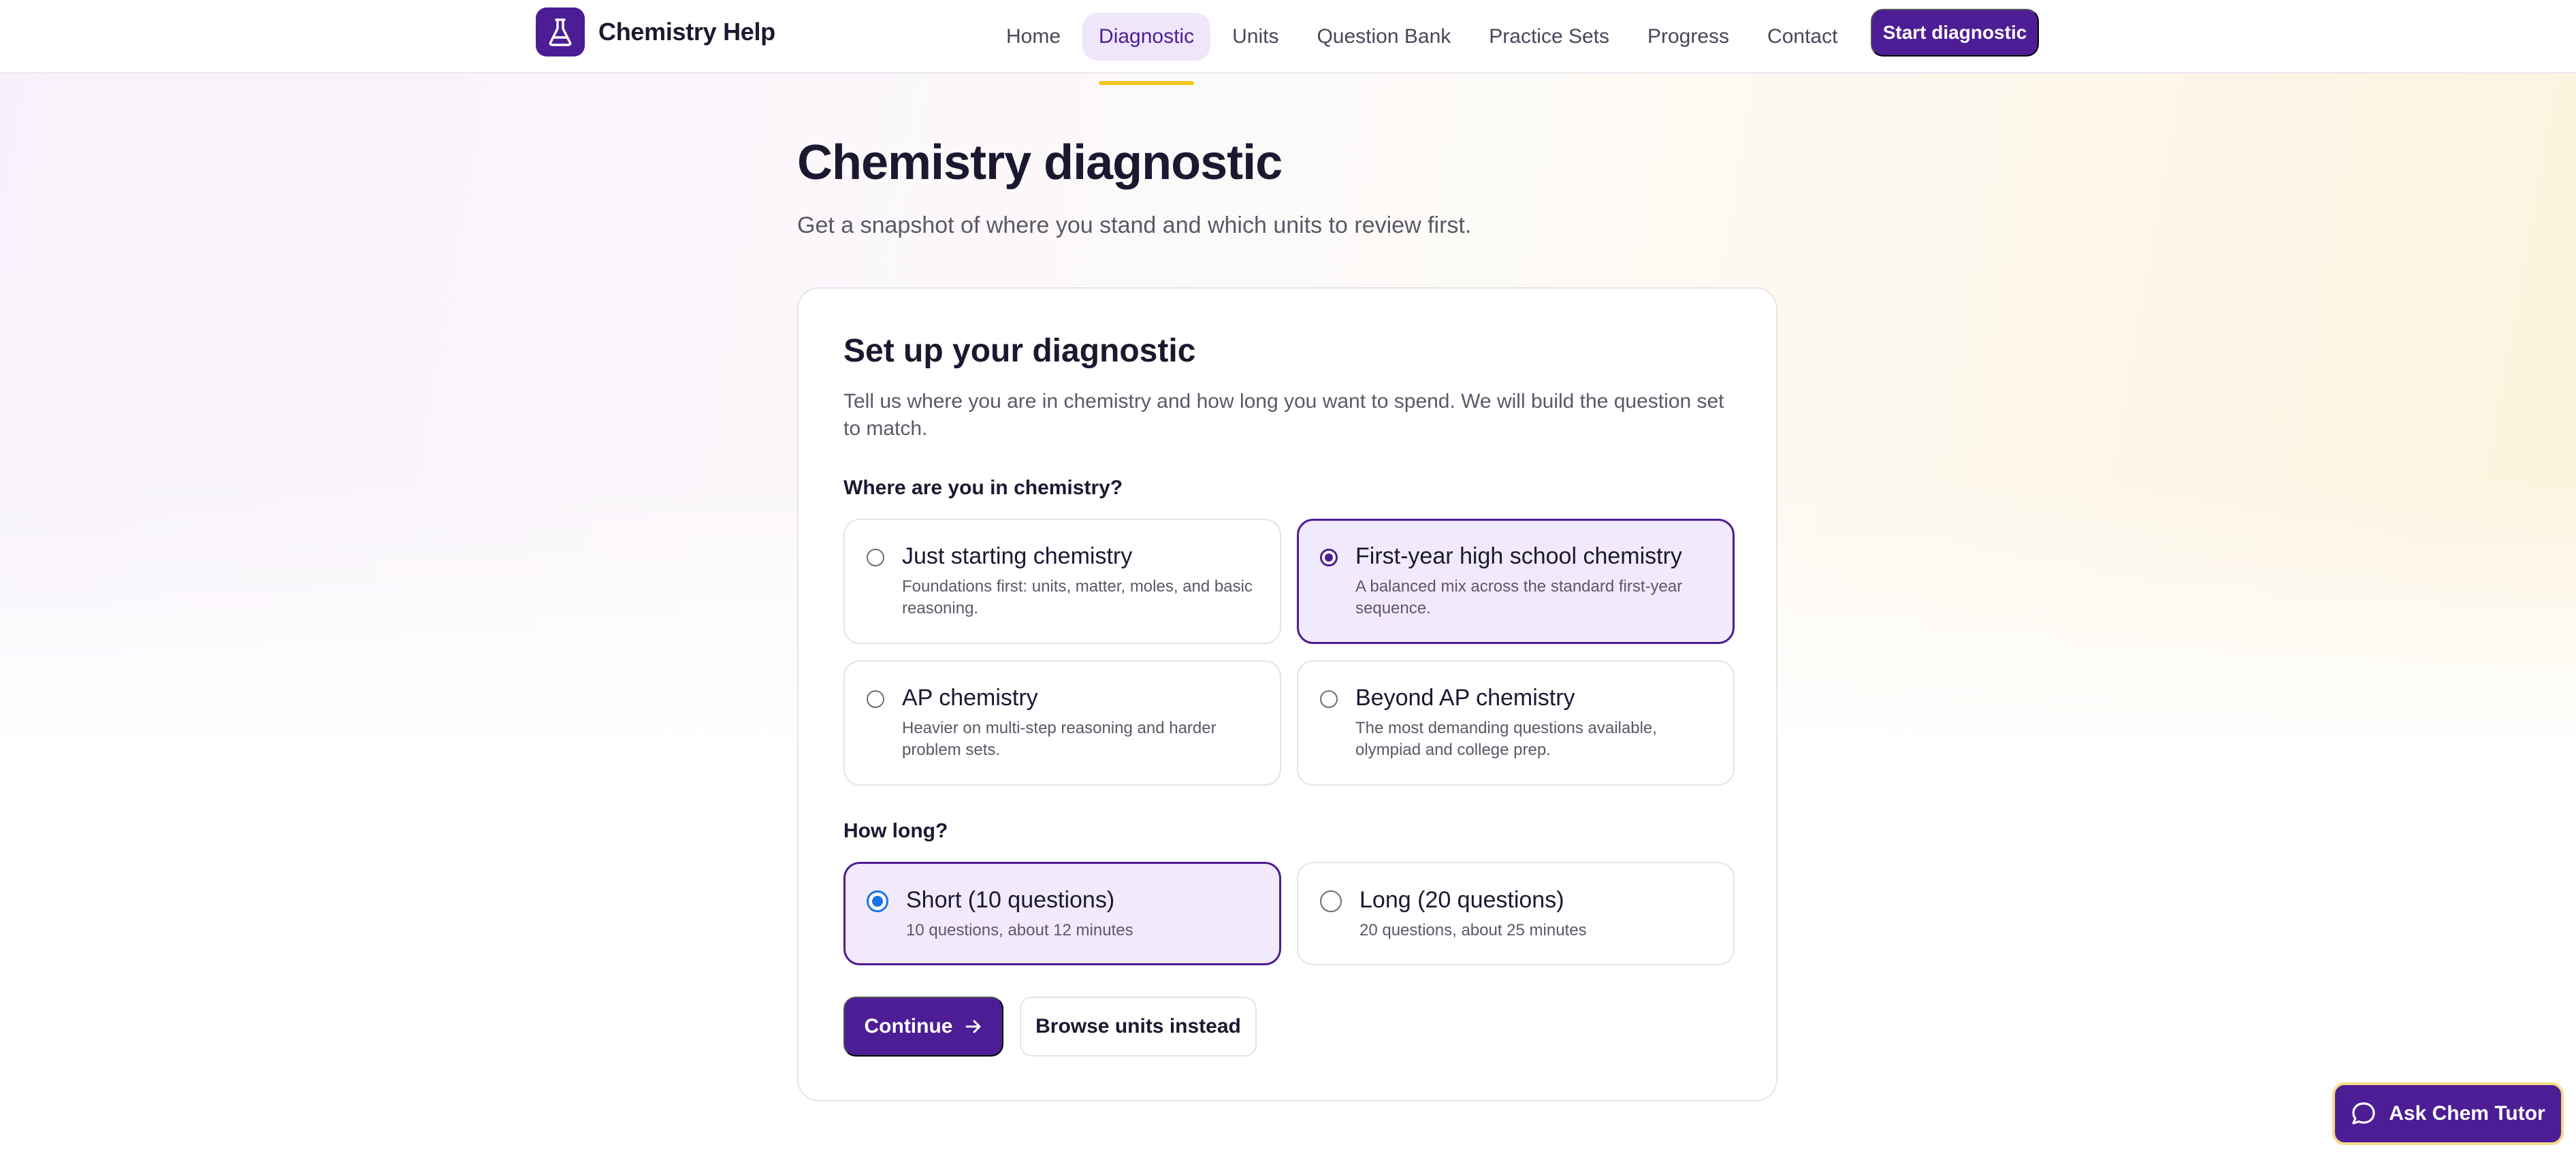  I want to click on continue-button: Continue, so click(923, 1027).